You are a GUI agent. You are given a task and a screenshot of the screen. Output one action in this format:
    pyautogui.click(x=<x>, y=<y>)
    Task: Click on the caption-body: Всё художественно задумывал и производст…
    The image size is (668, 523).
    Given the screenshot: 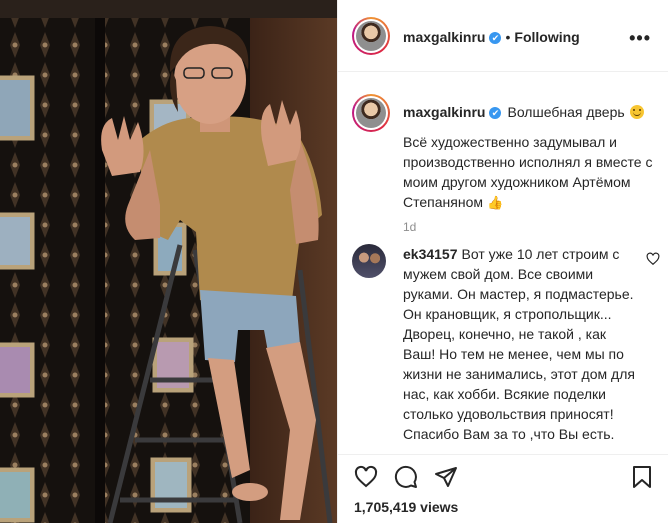 What is the action you would take?
    pyautogui.click(x=532, y=172)
    